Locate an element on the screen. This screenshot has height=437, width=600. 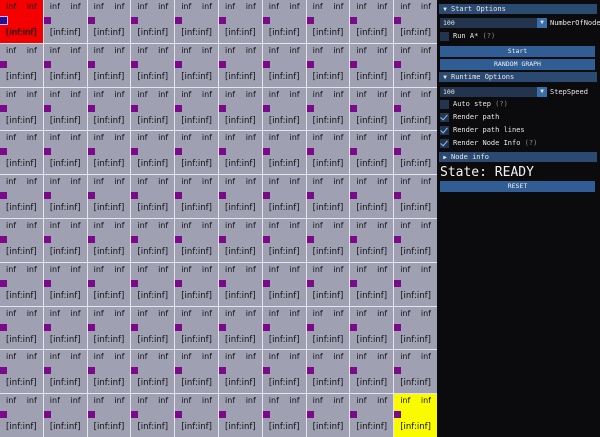
number-of-nodes-combo: 100 ▼ is located at coordinates (493, 23).